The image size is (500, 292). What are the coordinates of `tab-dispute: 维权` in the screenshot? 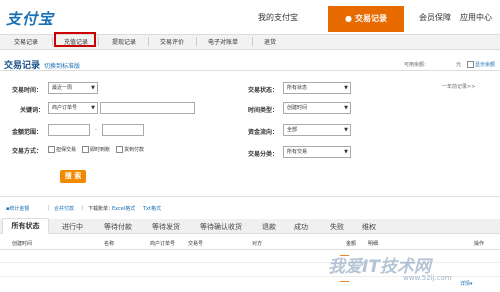 It's located at (369, 227).